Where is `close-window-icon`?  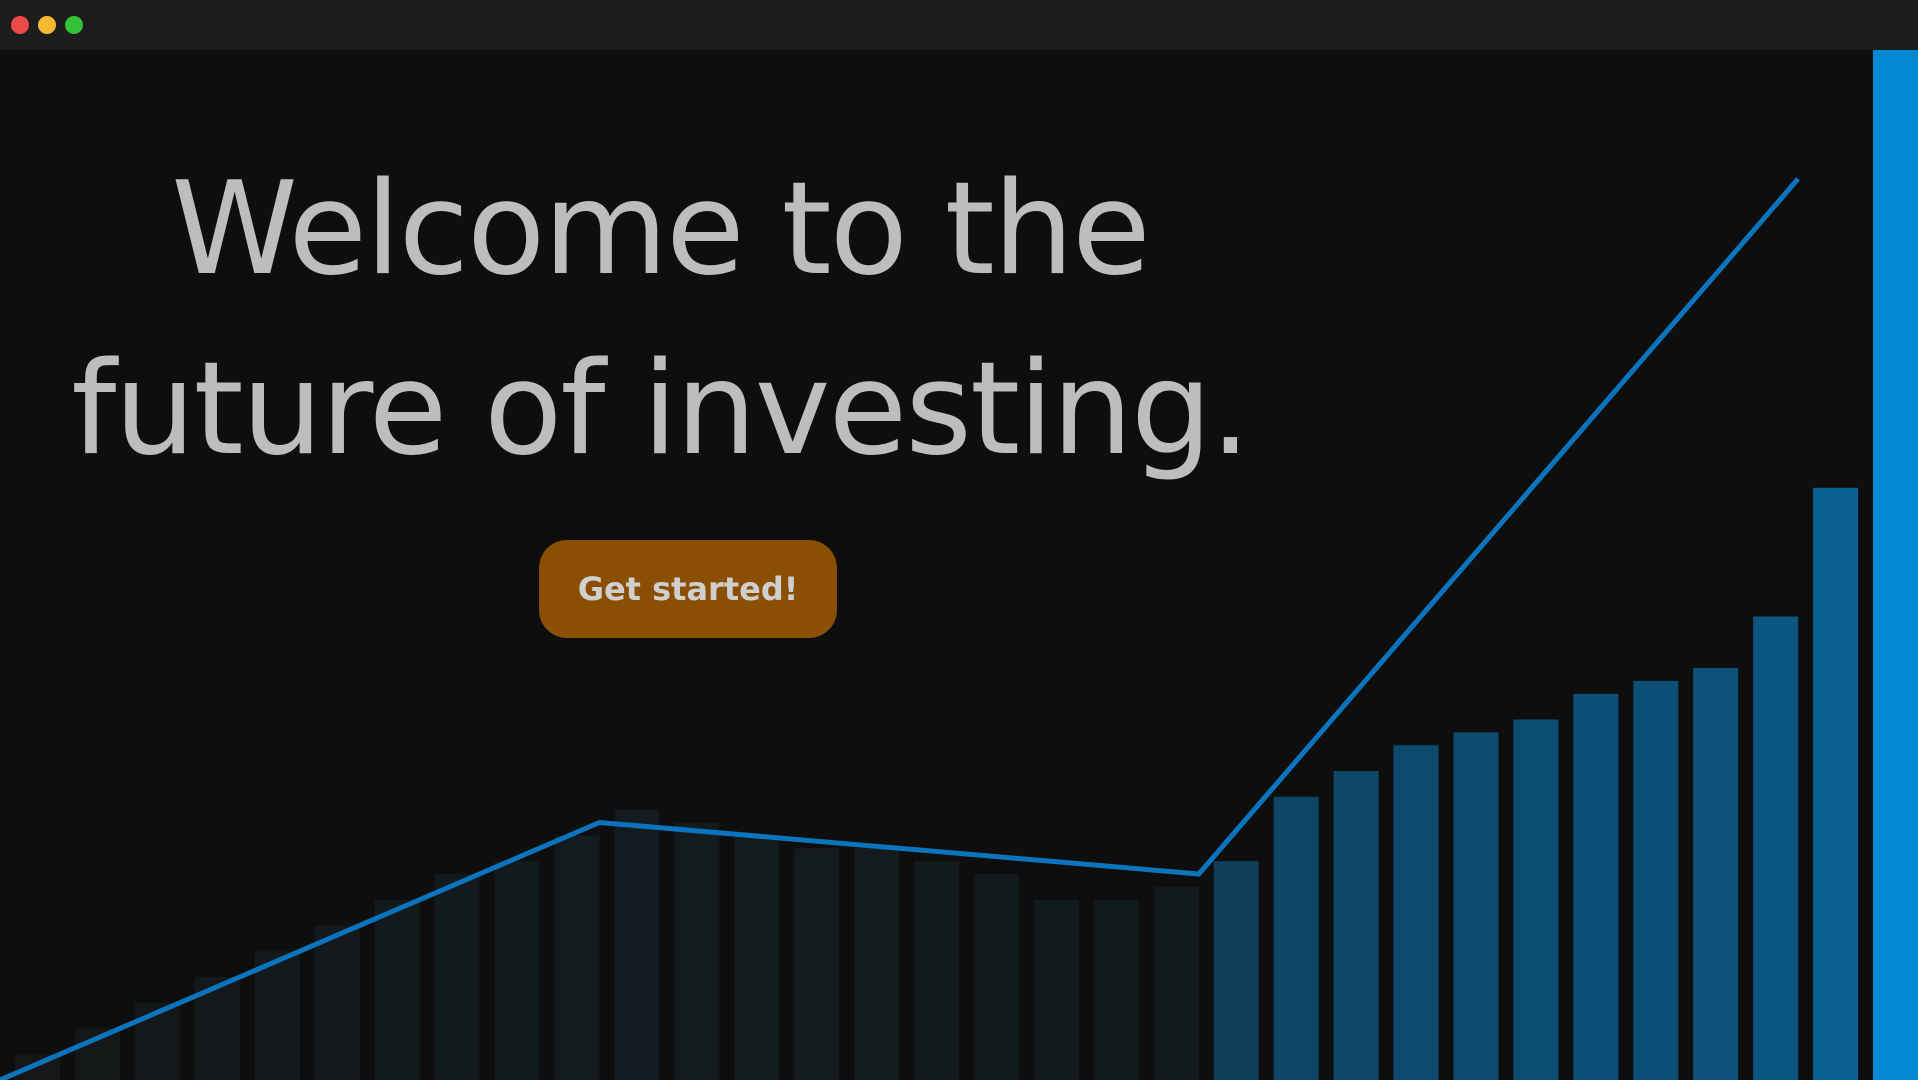
close-window-icon is located at coordinates (20, 25).